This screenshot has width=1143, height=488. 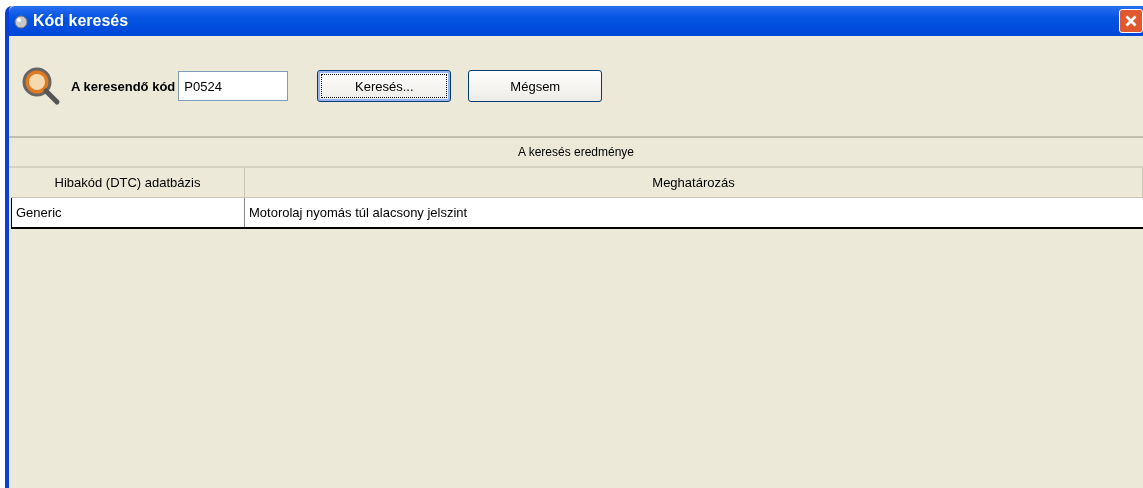 I want to click on table-cell: Generic, so click(x=128, y=212).